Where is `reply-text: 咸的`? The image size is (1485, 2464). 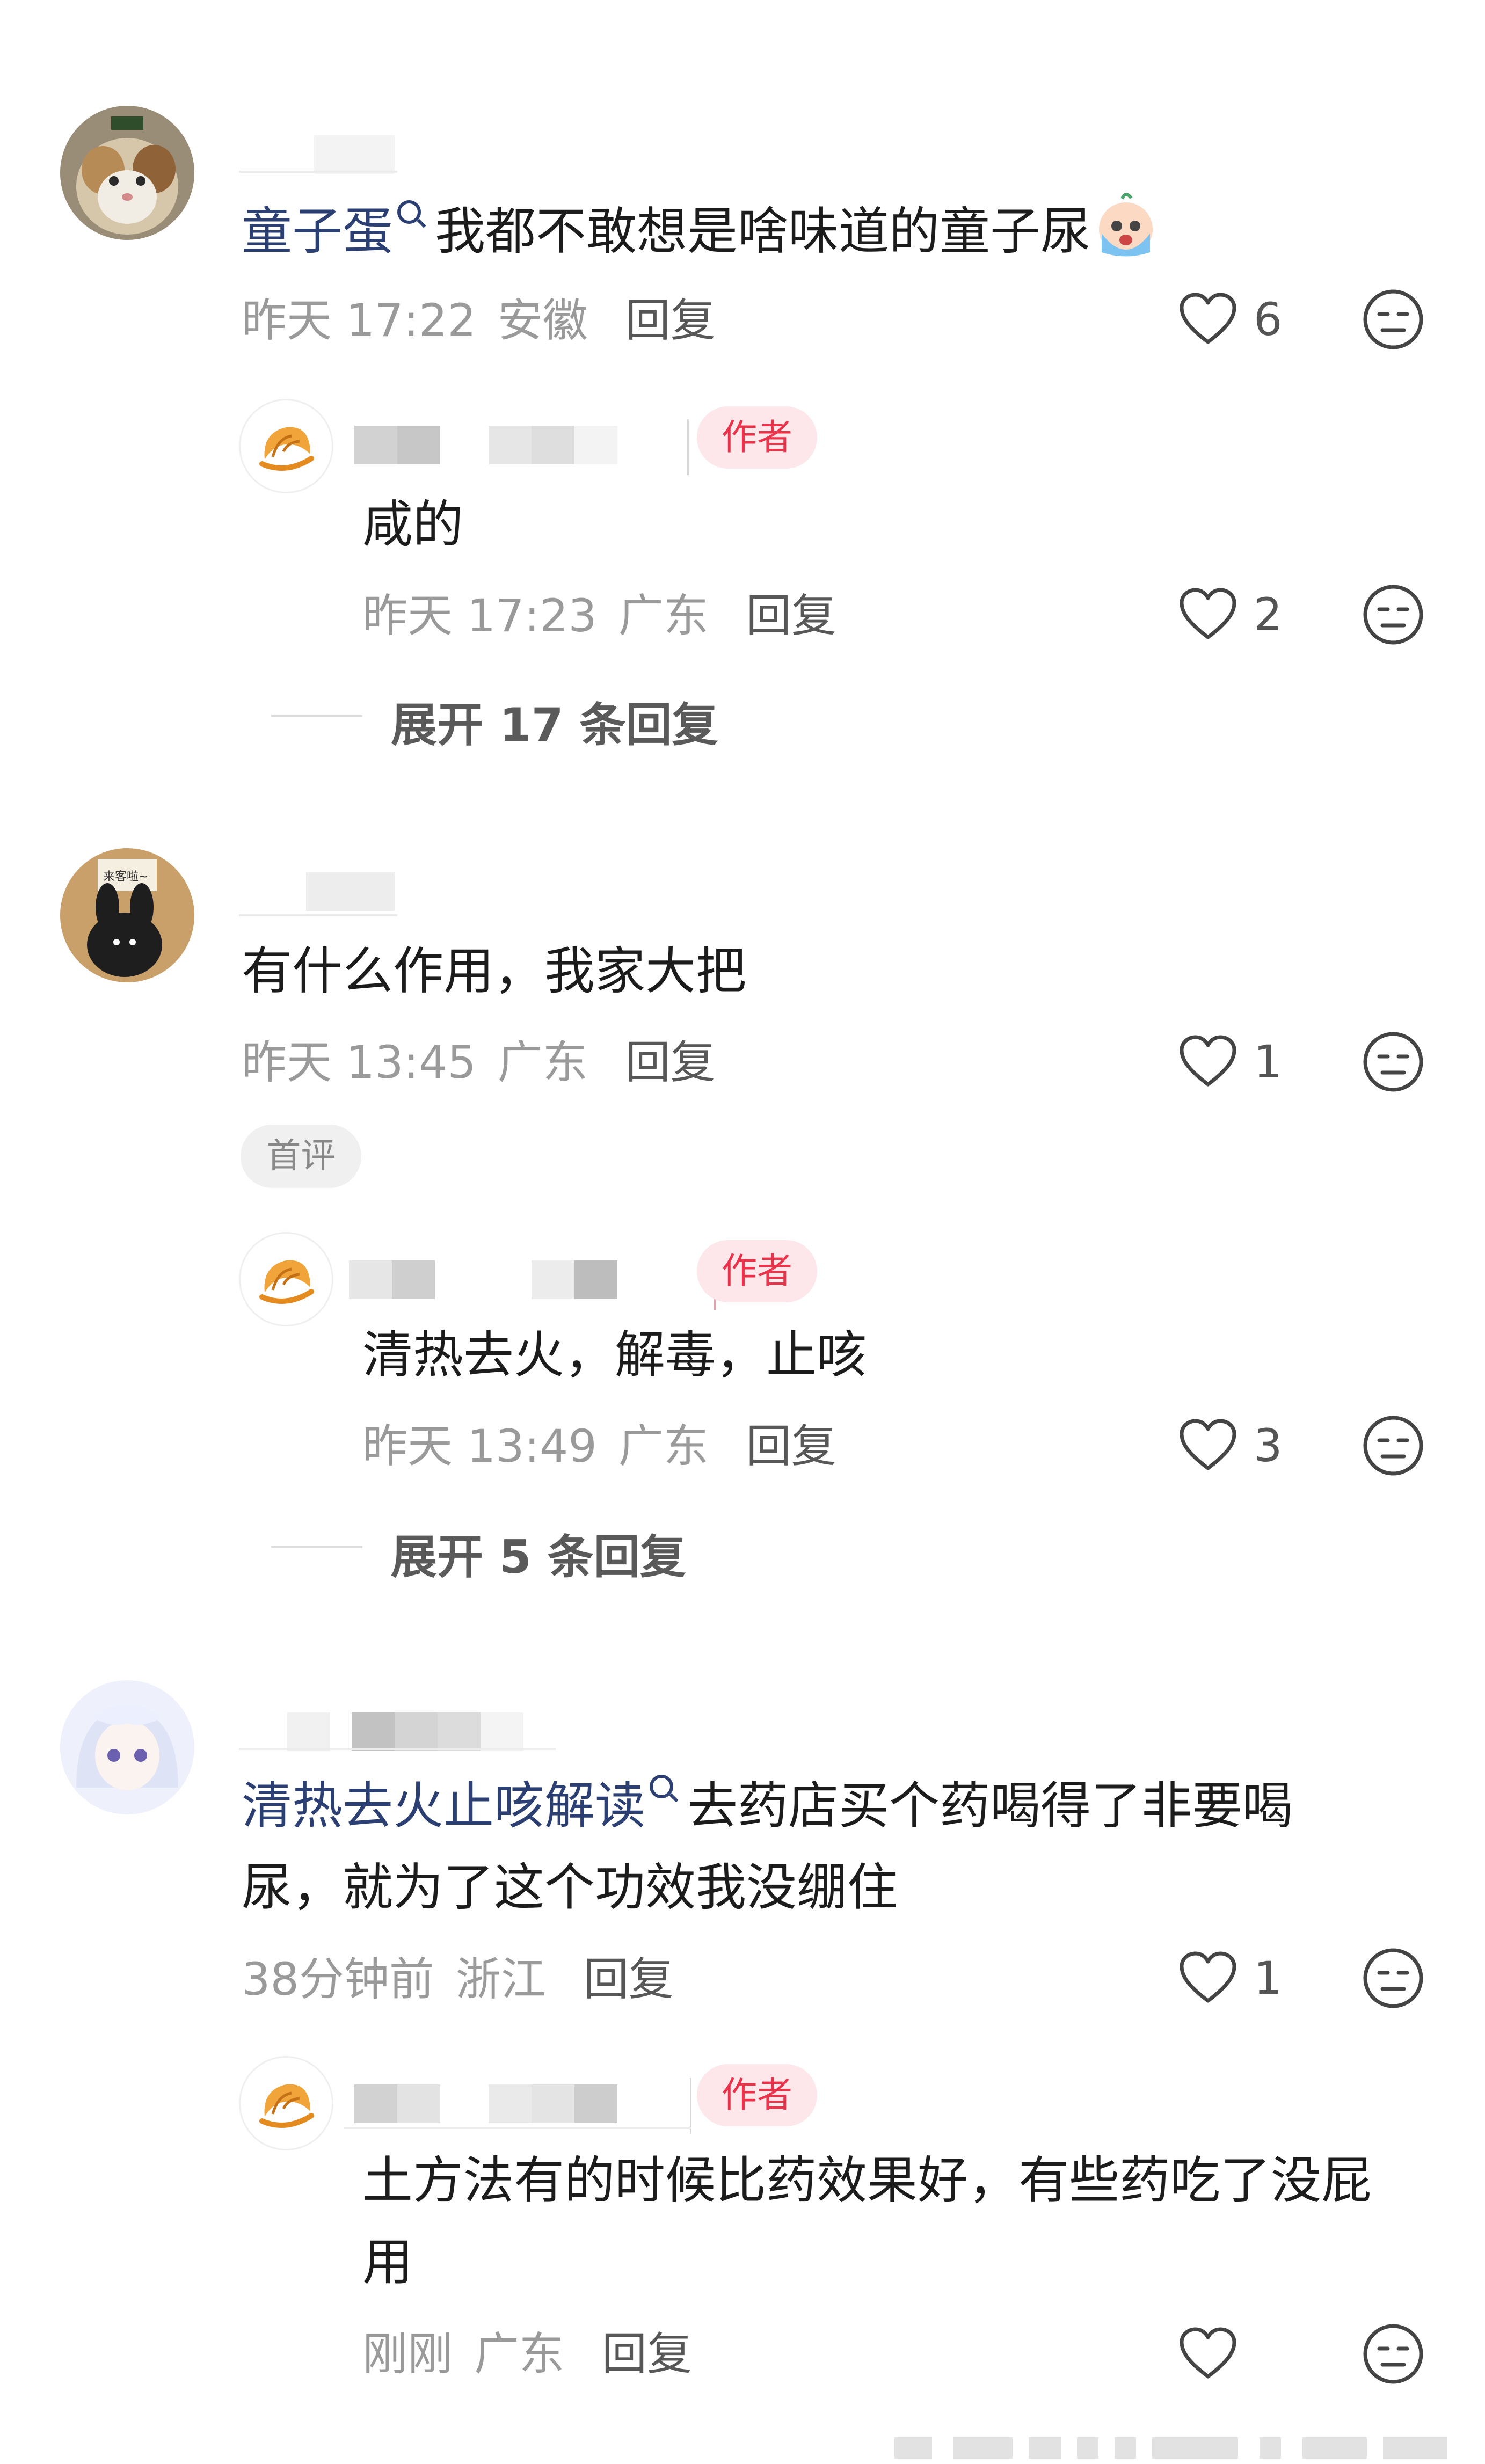 reply-text: 咸的 is located at coordinates (413, 524).